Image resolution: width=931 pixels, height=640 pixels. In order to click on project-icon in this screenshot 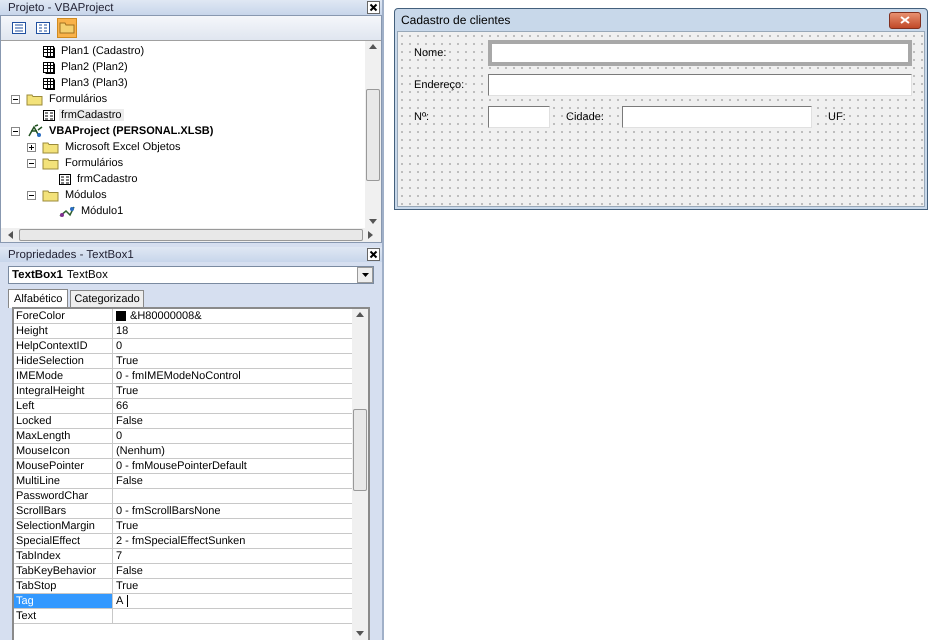, I will do `click(35, 131)`.